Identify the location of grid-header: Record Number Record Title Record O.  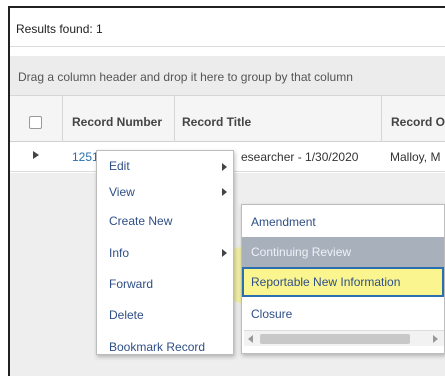
(227, 119).